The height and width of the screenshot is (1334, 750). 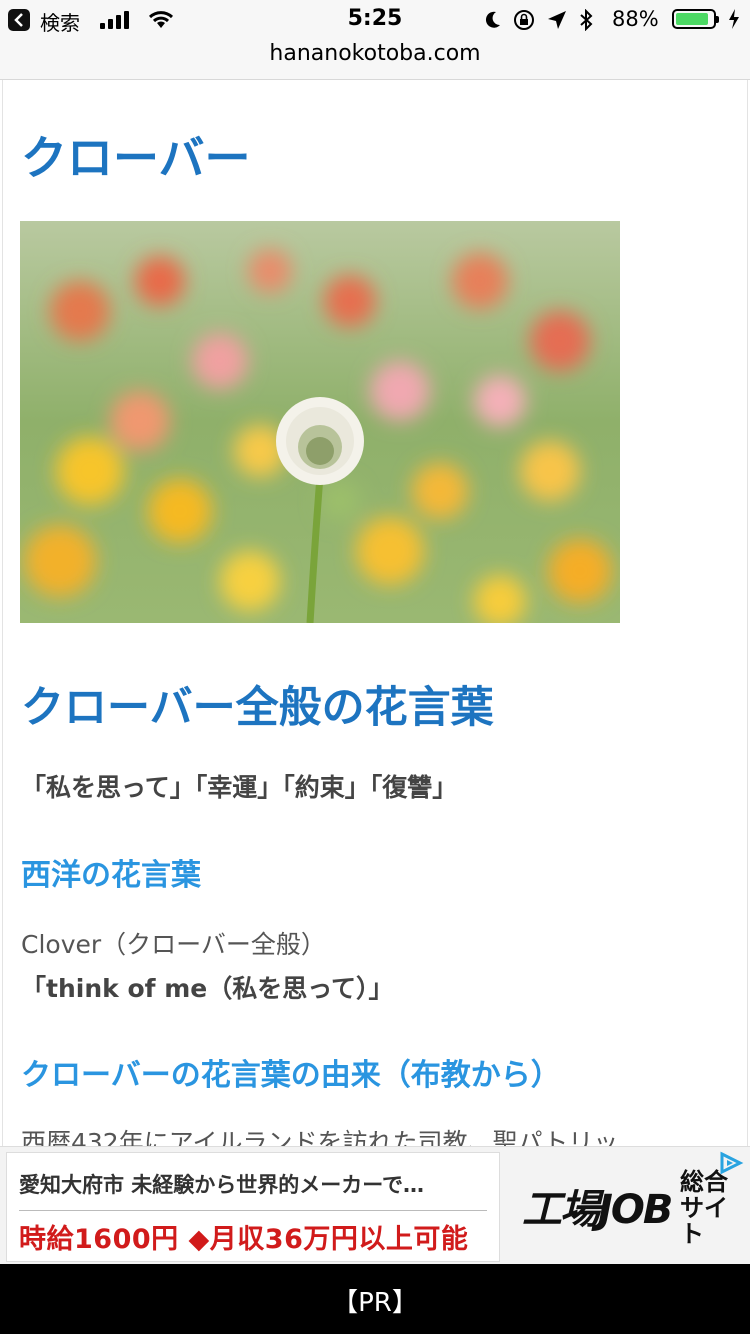 What do you see at coordinates (243, 1236) in the screenshot?
I see `ad-wage-text: 時給1600円 ◆月収36万円以上可能` at bounding box center [243, 1236].